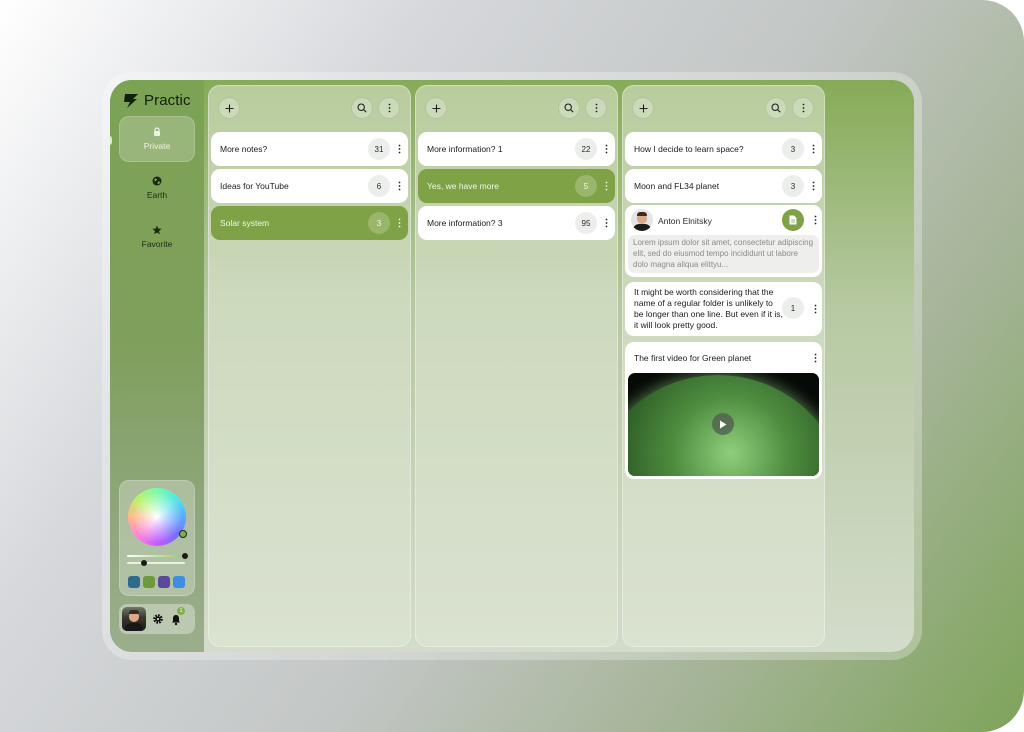 The height and width of the screenshot is (732, 1024). What do you see at coordinates (156, 563) in the screenshot?
I see `brightness-slider` at bounding box center [156, 563].